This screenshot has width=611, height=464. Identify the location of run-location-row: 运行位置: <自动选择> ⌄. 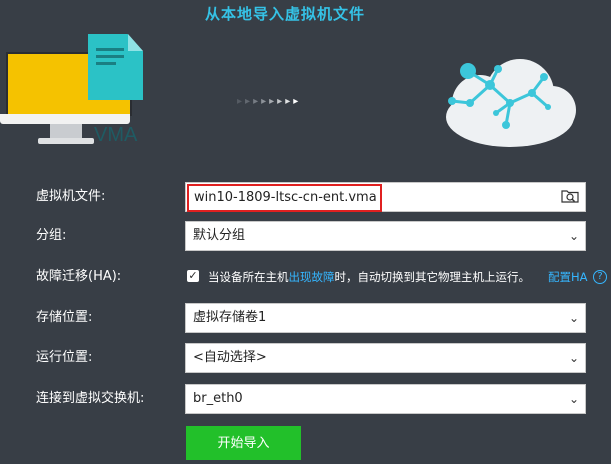
(305, 358).